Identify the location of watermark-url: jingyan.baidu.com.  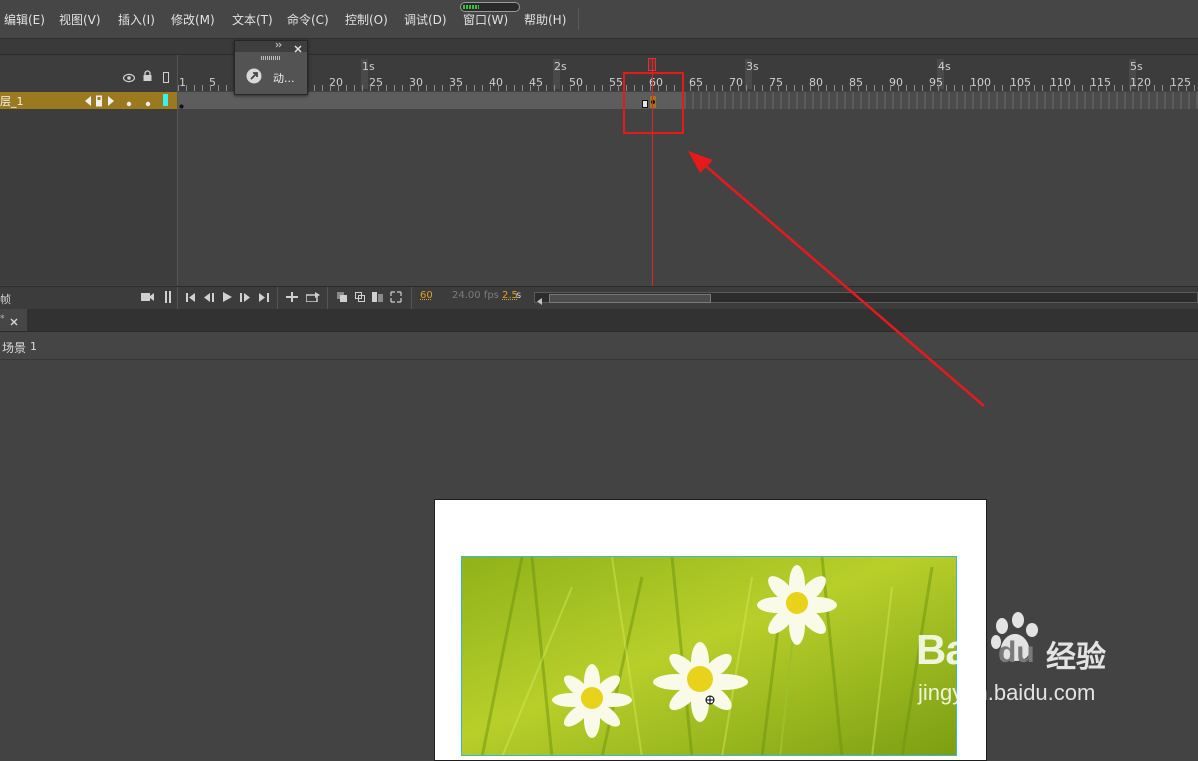
(1007, 692).